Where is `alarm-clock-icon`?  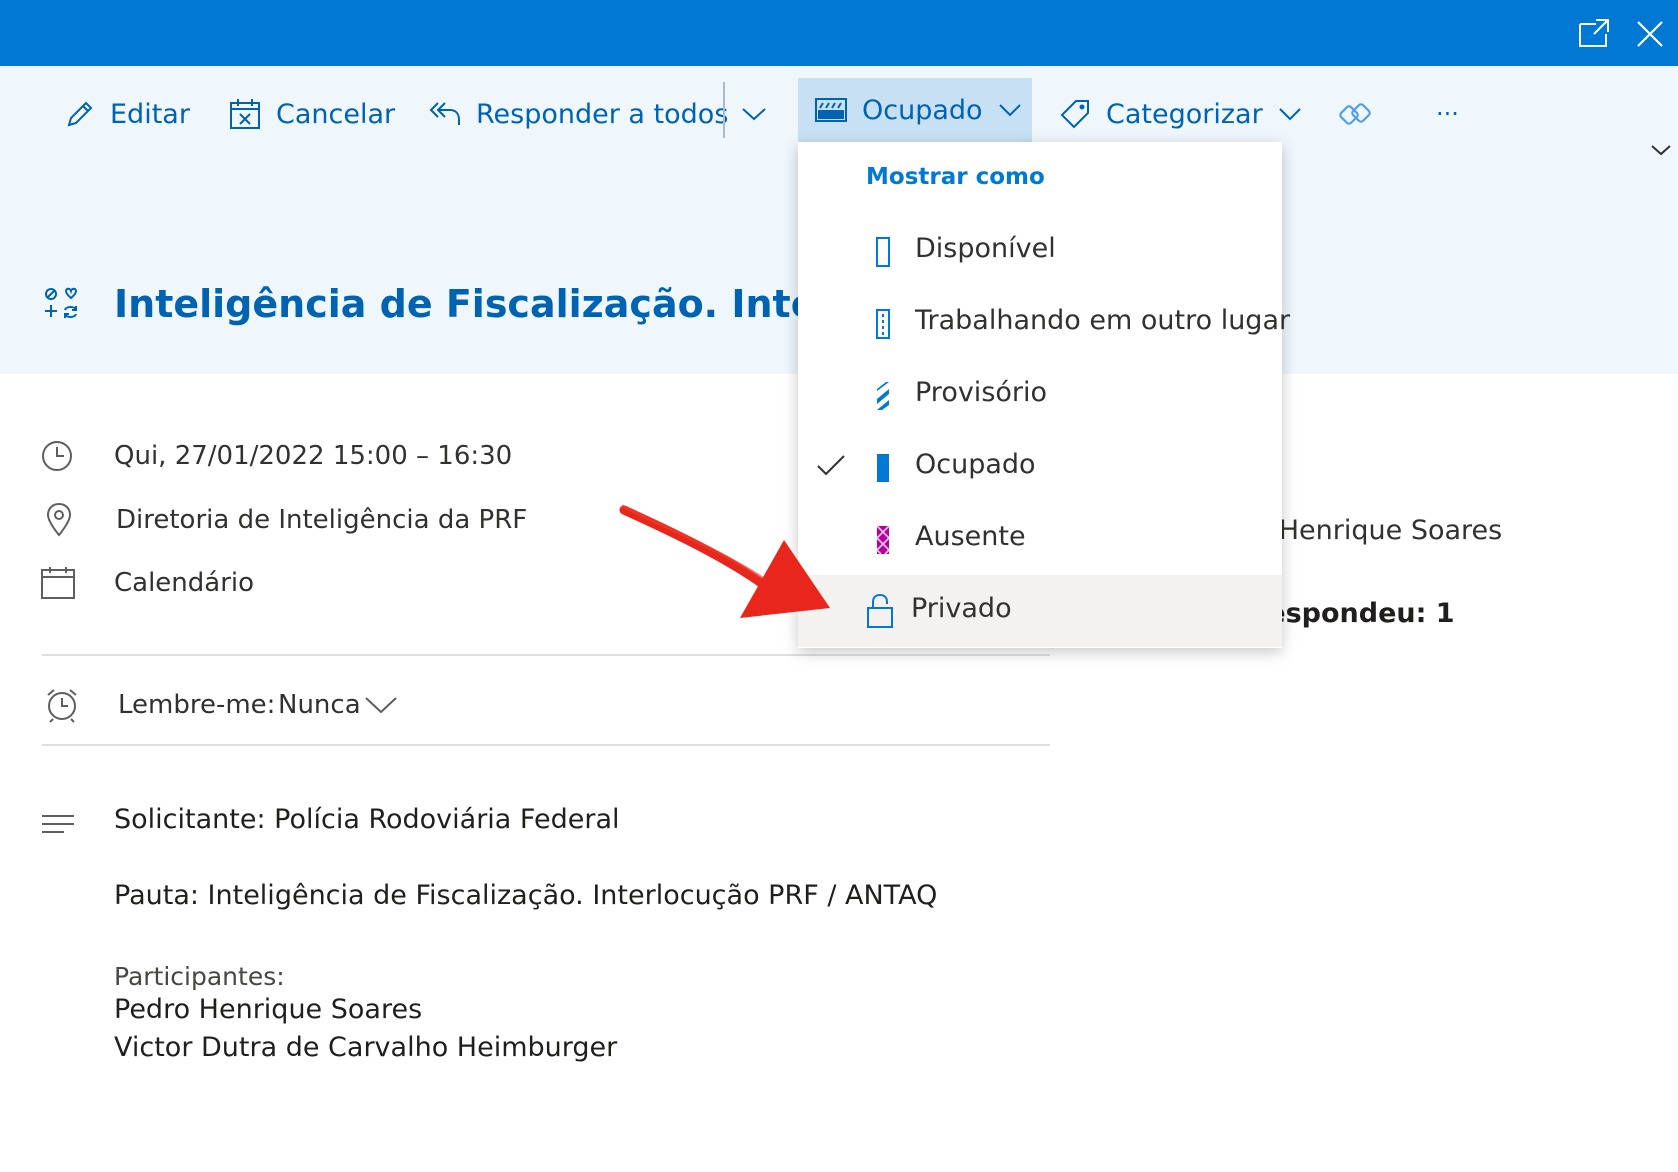
alarm-clock-icon is located at coordinates (62, 706).